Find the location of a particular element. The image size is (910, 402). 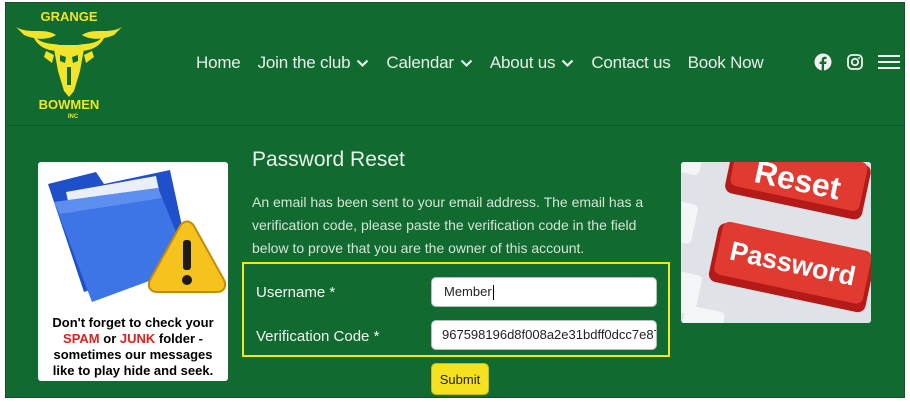

instagram-icon is located at coordinates (855, 62).